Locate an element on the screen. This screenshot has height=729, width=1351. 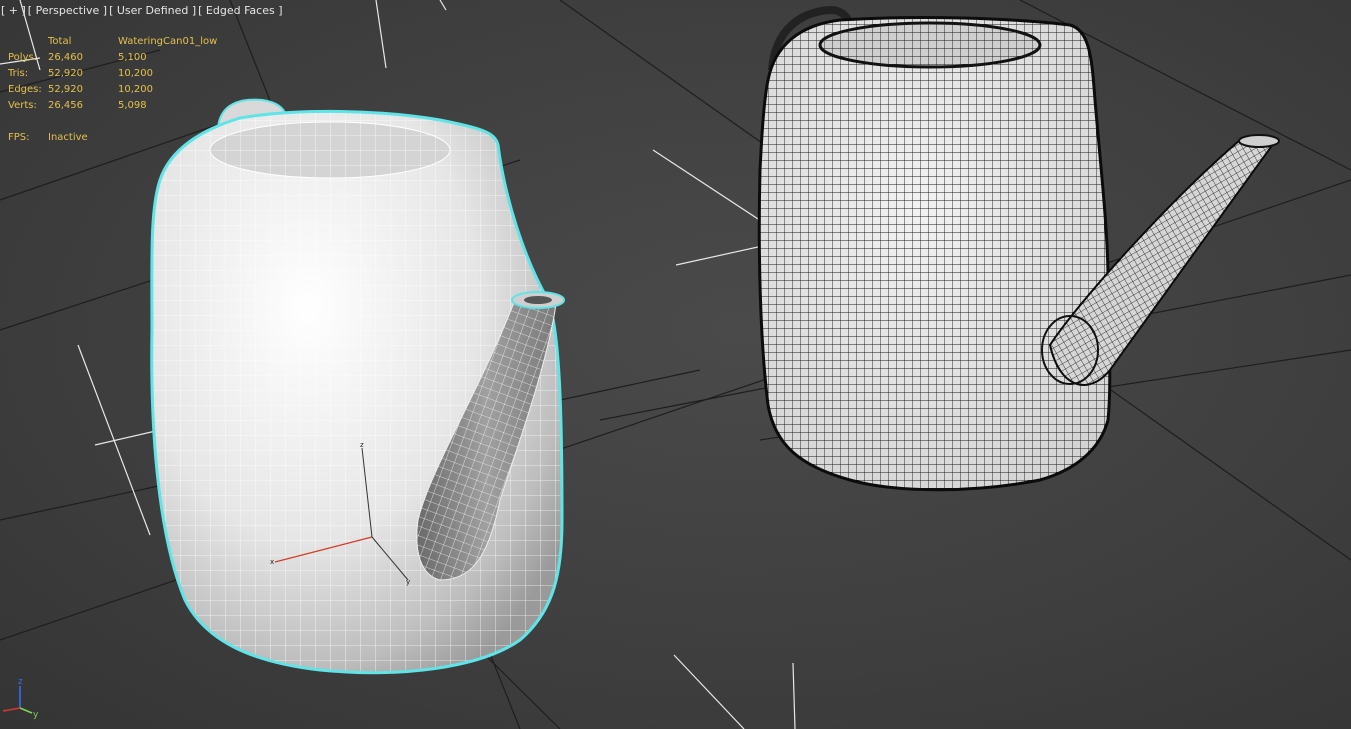
stats-label: Verts: is located at coordinates (22, 105).